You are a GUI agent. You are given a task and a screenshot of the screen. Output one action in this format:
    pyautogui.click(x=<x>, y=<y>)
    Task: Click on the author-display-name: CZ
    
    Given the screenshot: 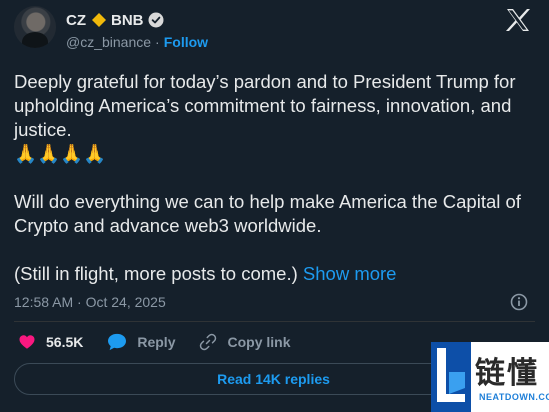 What is the action you would take?
    pyautogui.click(x=76, y=20)
    